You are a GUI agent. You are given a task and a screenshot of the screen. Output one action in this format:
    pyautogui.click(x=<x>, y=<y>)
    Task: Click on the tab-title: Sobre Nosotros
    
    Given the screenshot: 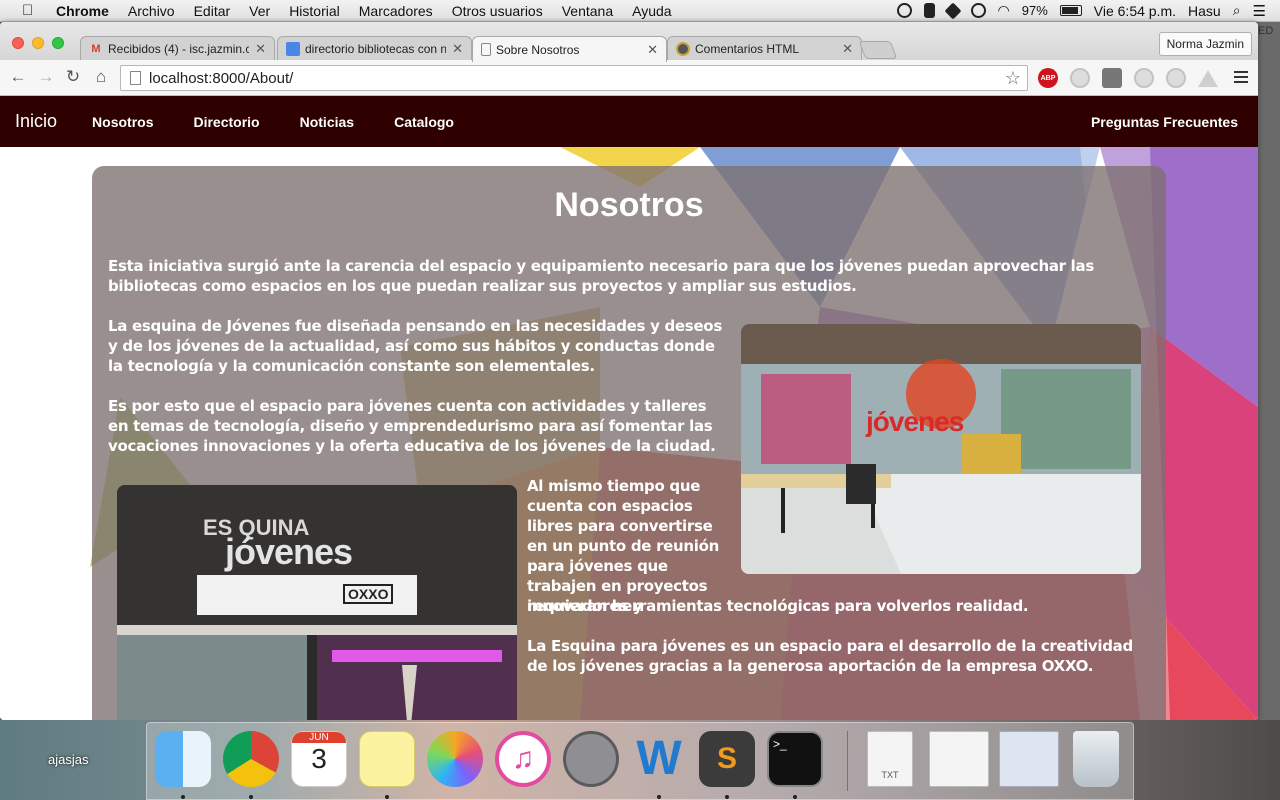 What is the action you would take?
    pyautogui.click(x=538, y=49)
    